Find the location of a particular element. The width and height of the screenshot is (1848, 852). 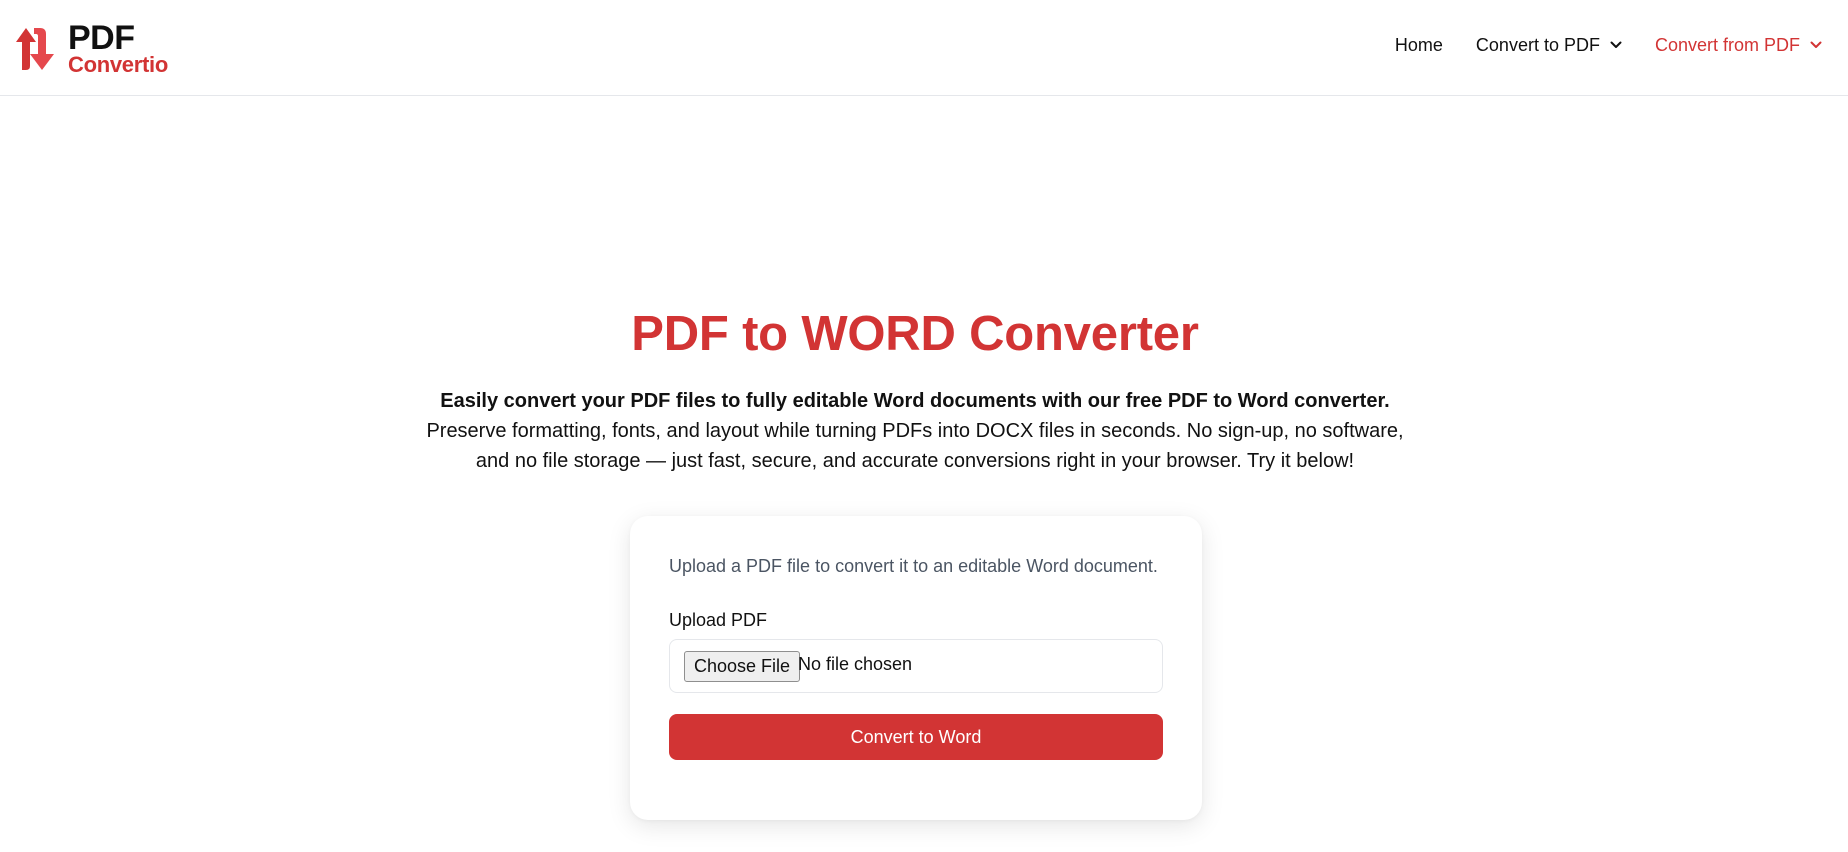

page-title: PDF to WORD Converter is located at coordinates (915, 334).